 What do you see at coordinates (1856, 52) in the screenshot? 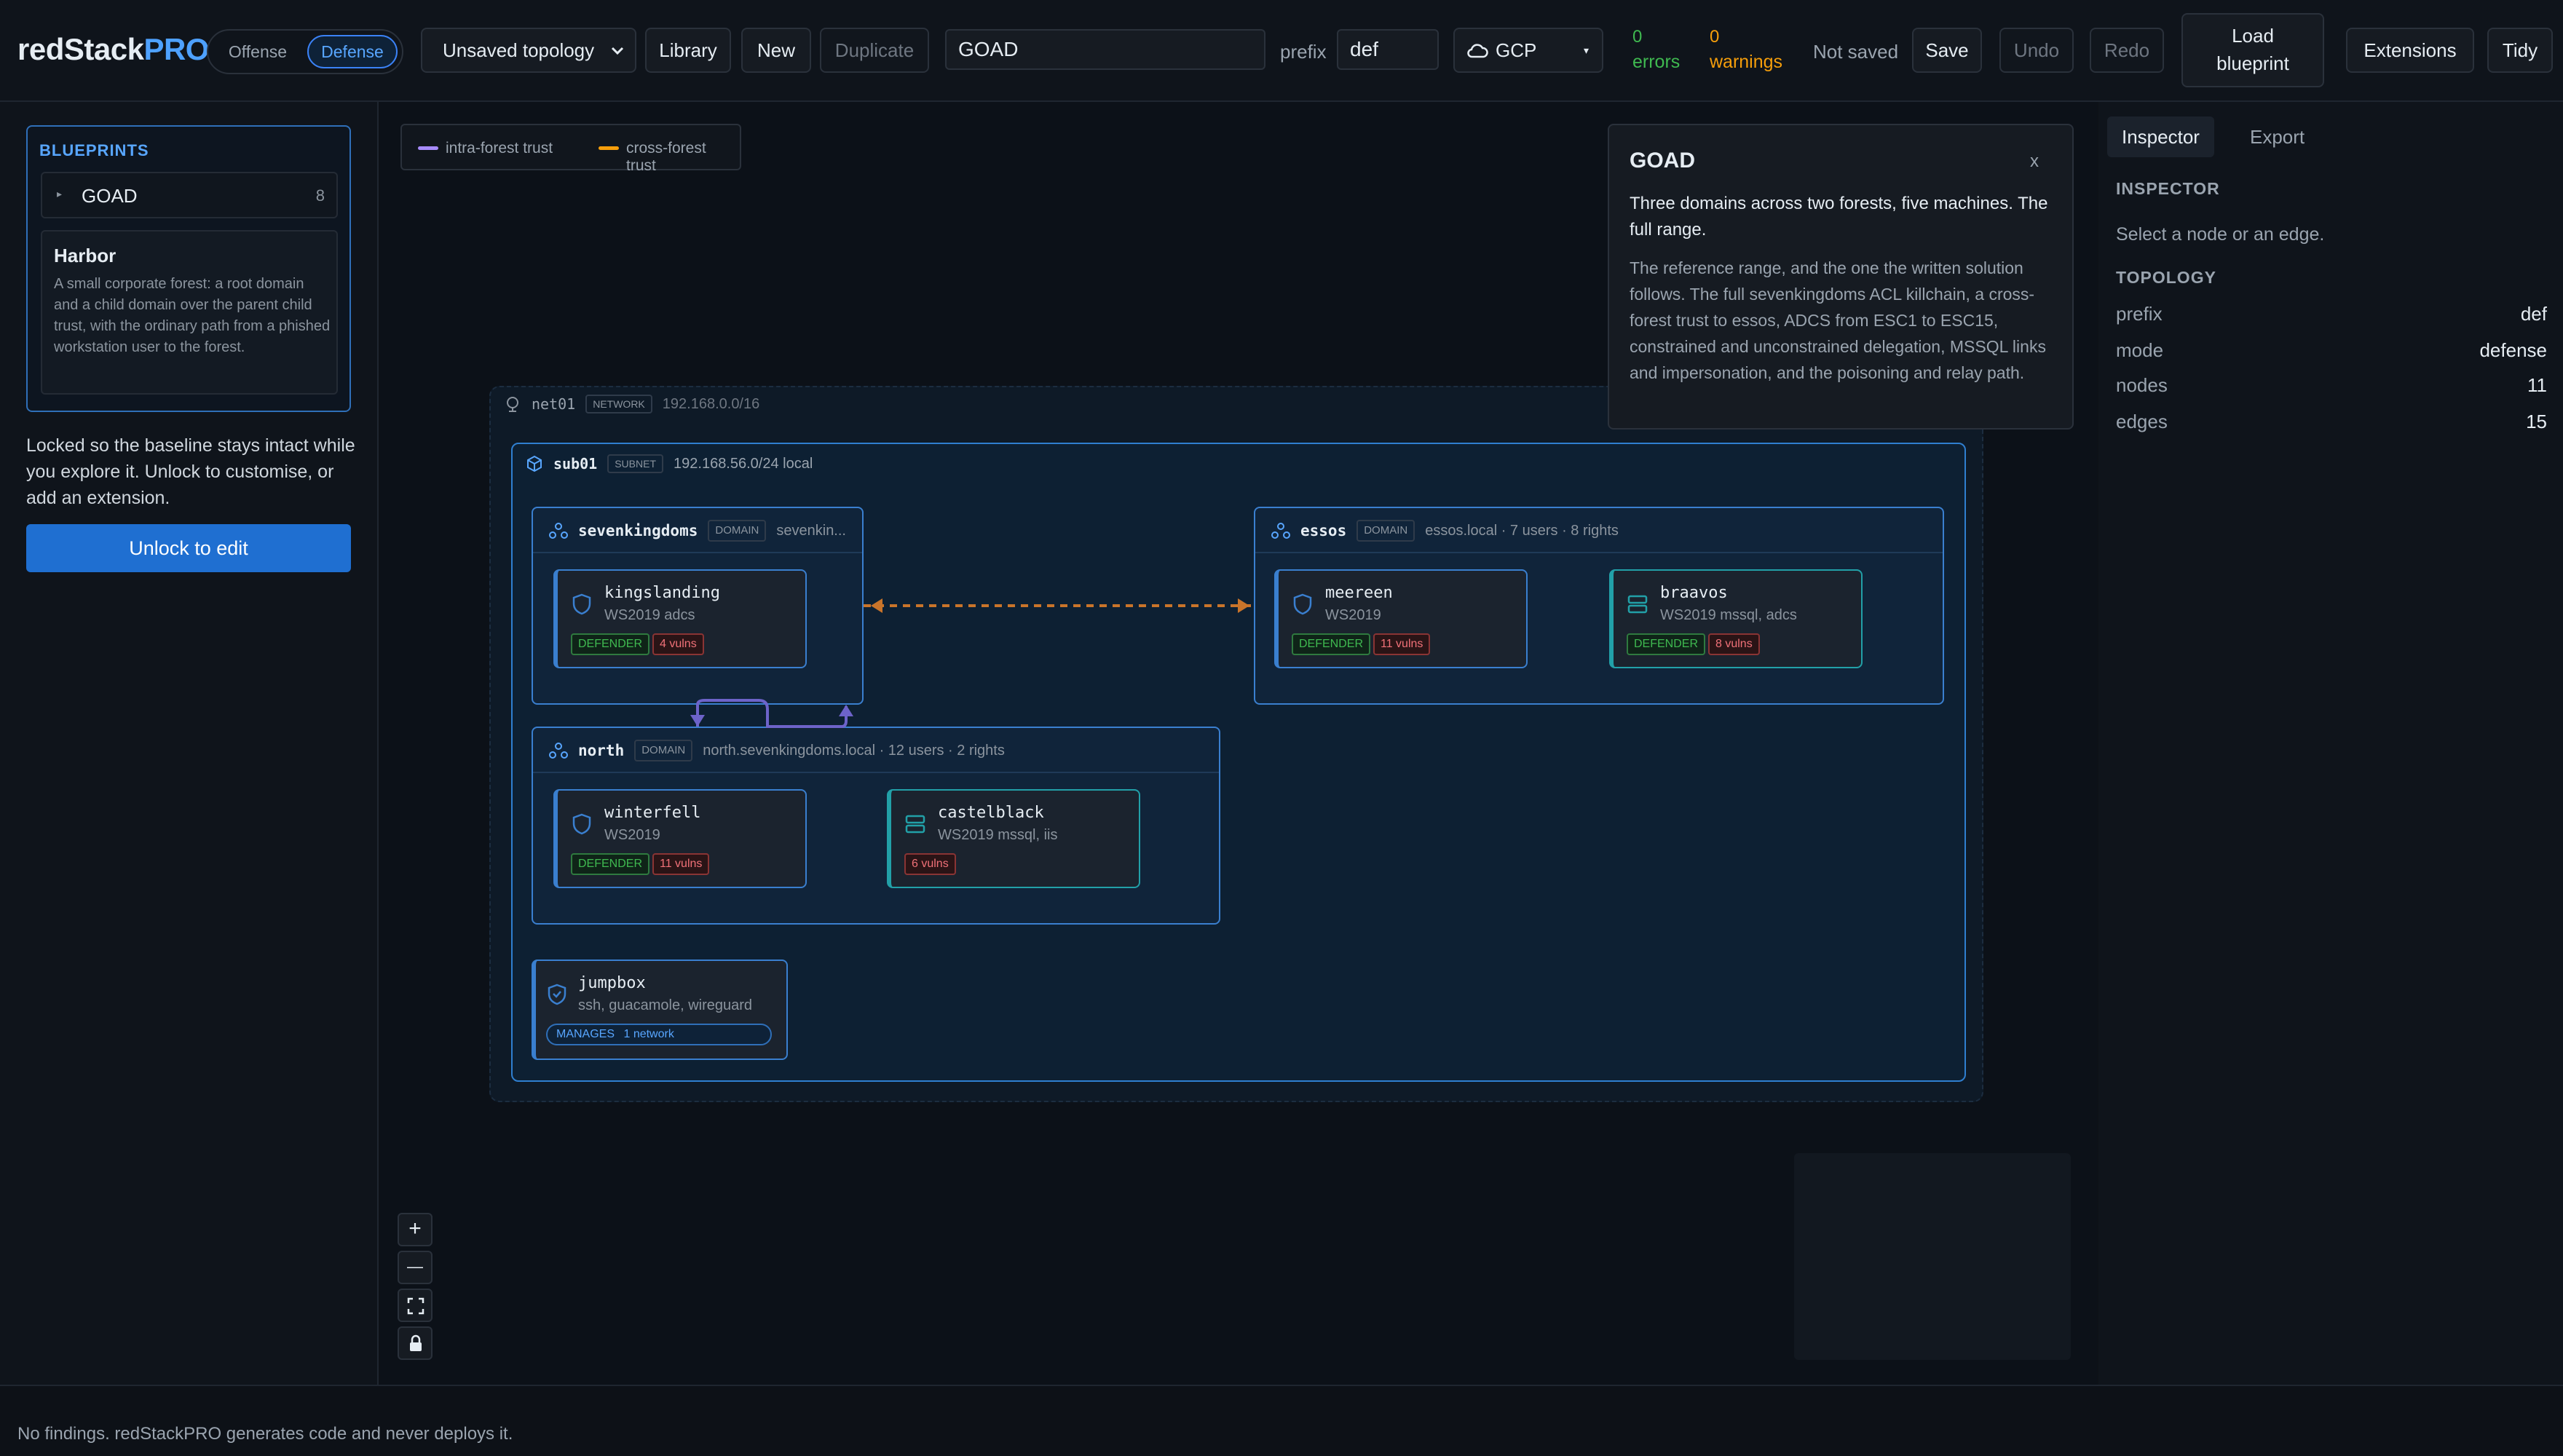
I see `save-status: Not saved` at bounding box center [1856, 52].